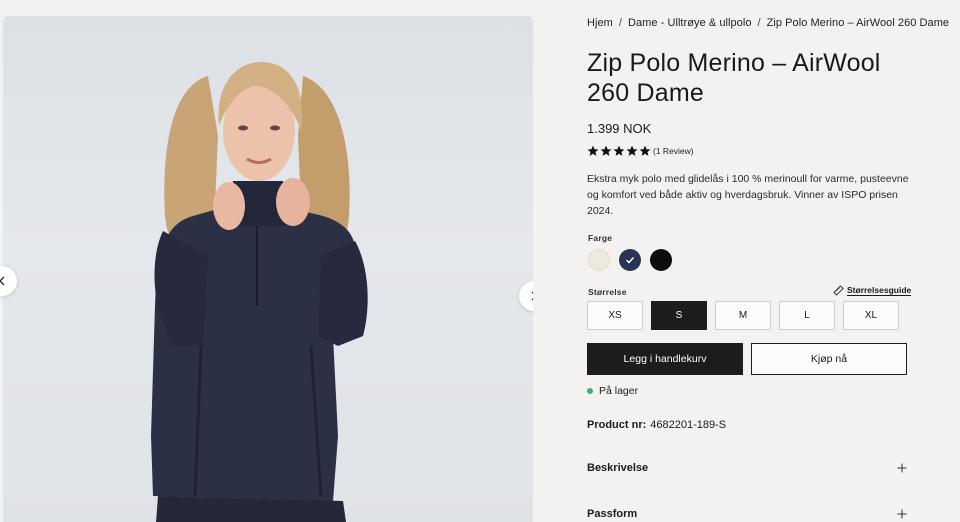 Image resolution: width=960 pixels, height=522 pixels. What do you see at coordinates (600, 238) in the screenshot?
I see `color-label: Farge` at bounding box center [600, 238].